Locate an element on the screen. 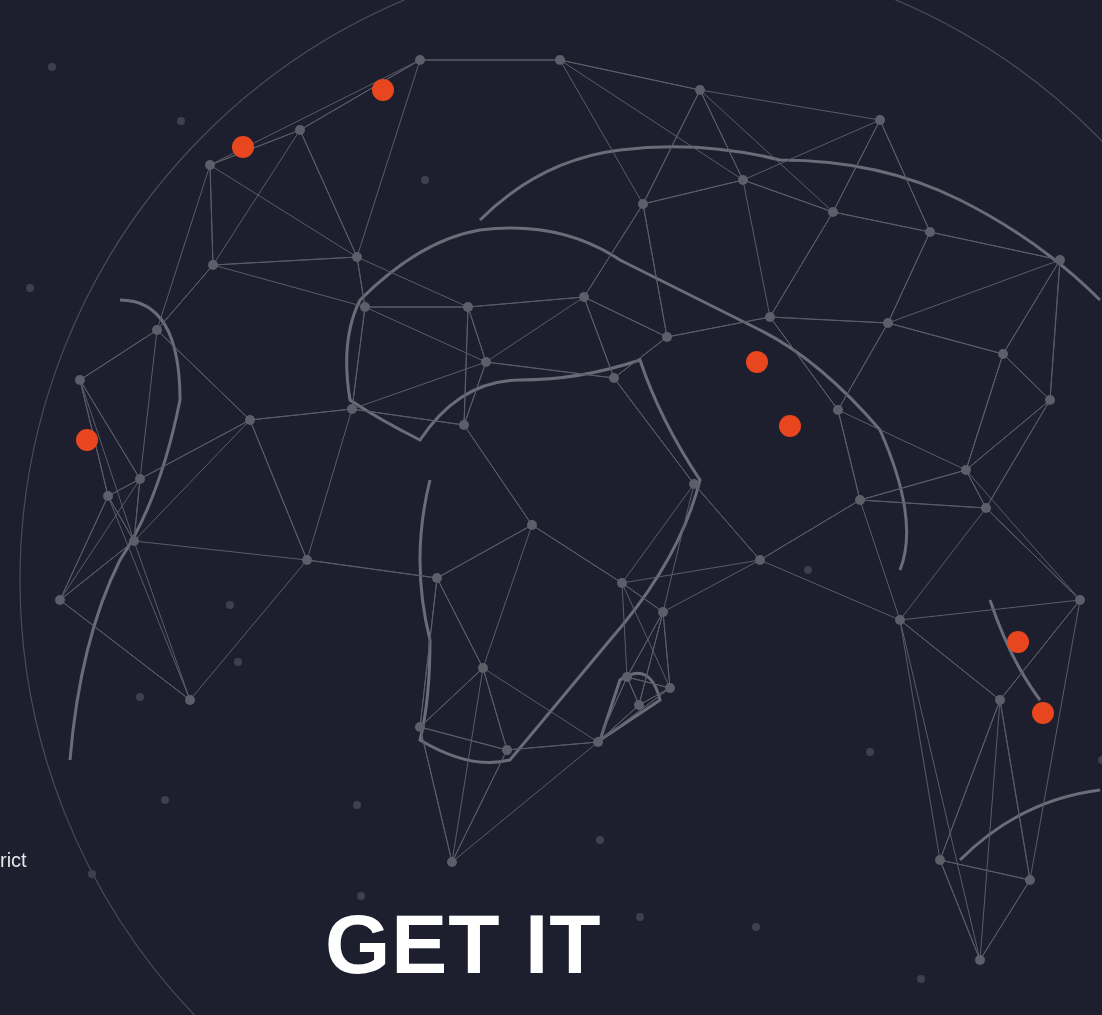  side-text: rict is located at coordinates (13, 860).